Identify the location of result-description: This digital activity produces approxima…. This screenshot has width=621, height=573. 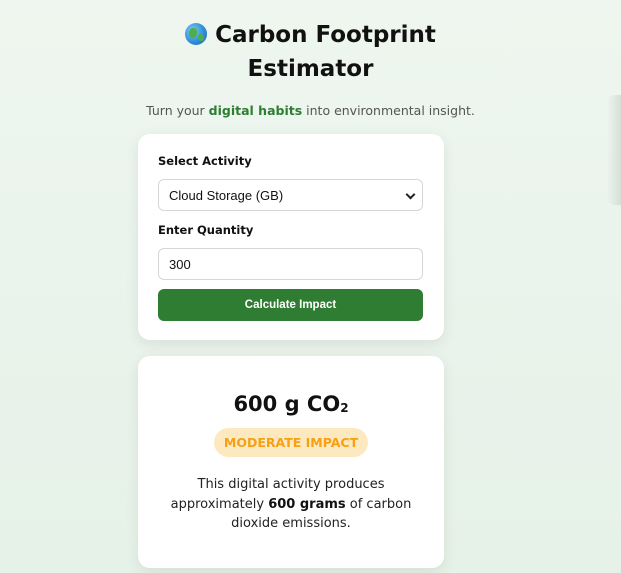
(291, 504).